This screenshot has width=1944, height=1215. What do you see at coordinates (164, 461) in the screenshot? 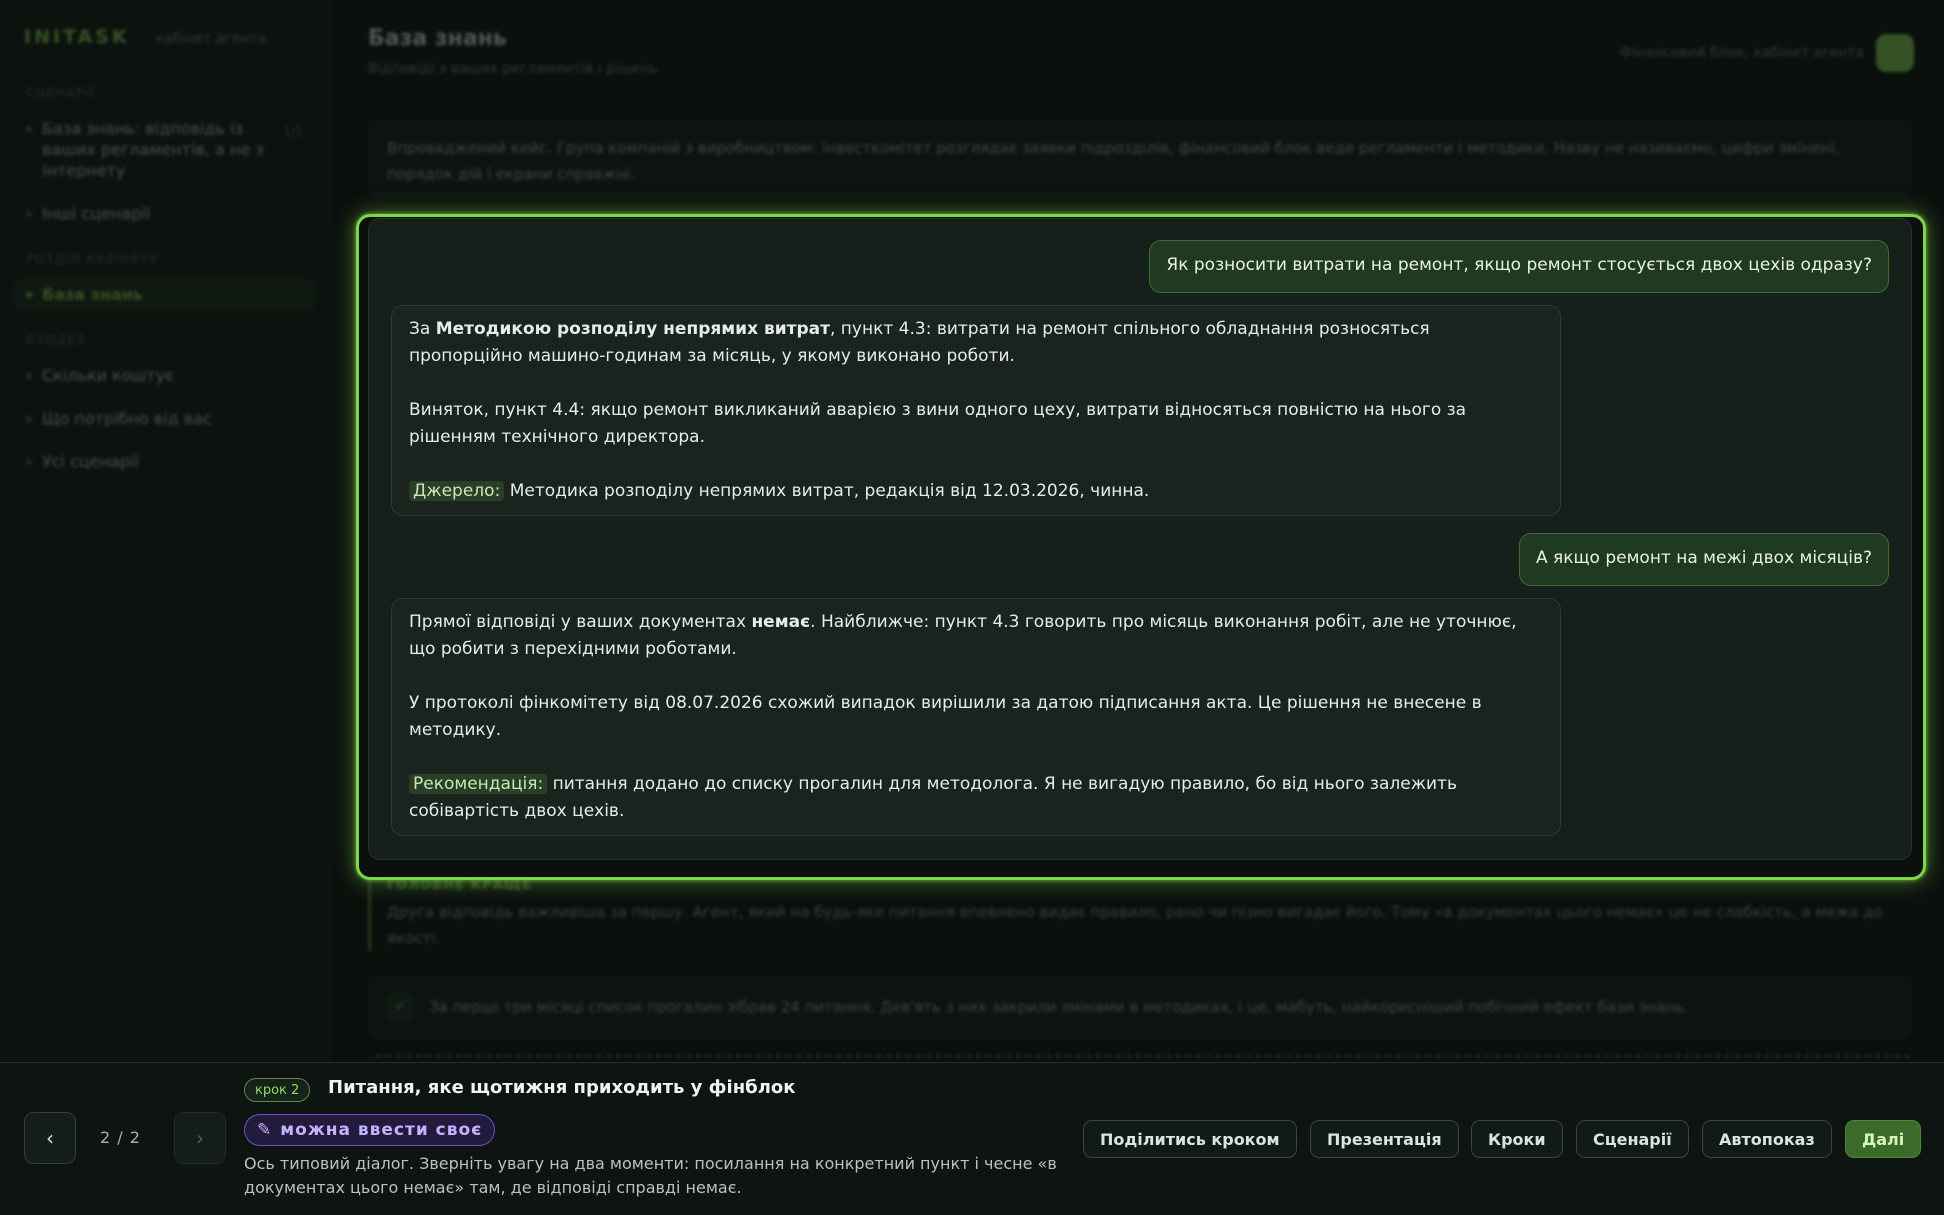
I see `sidebar-item-all-scenarios: Усі сценарії` at bounding box center [164, 461].